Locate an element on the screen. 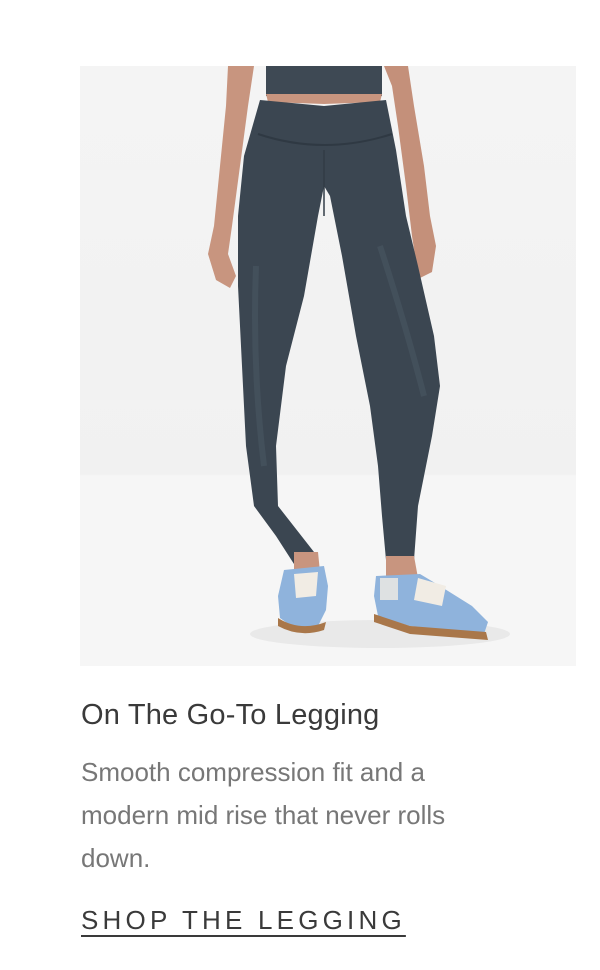  product-title: On The Go-To Legging is located at coordinates (230, 715).